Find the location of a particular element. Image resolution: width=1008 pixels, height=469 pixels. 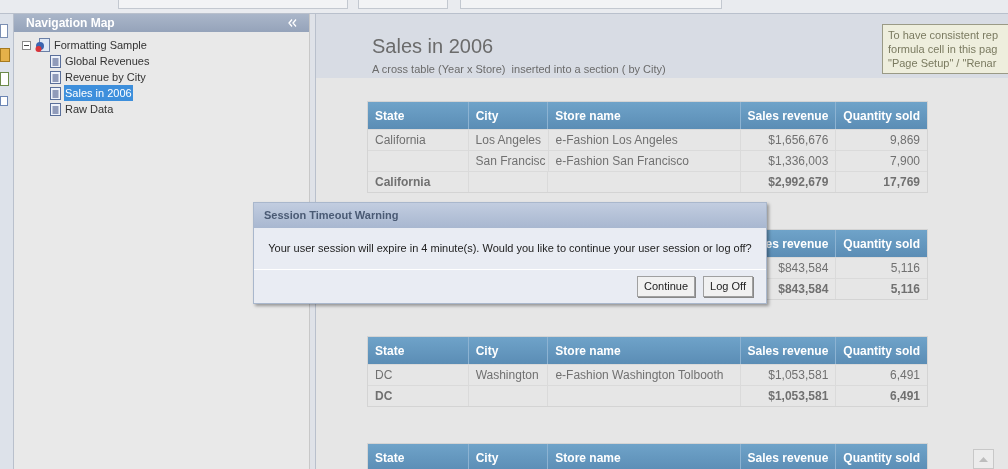

tooltip-text: To have consistent rep is located at coordinates (944, 35).